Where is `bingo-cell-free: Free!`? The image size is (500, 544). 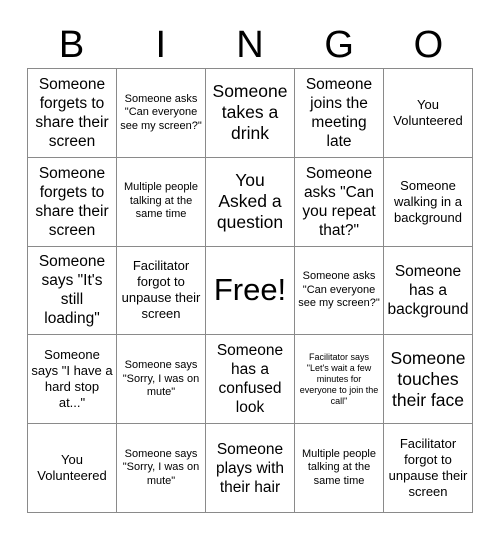
bingo-cell-free: Free! is located at coordinates (250, 291).